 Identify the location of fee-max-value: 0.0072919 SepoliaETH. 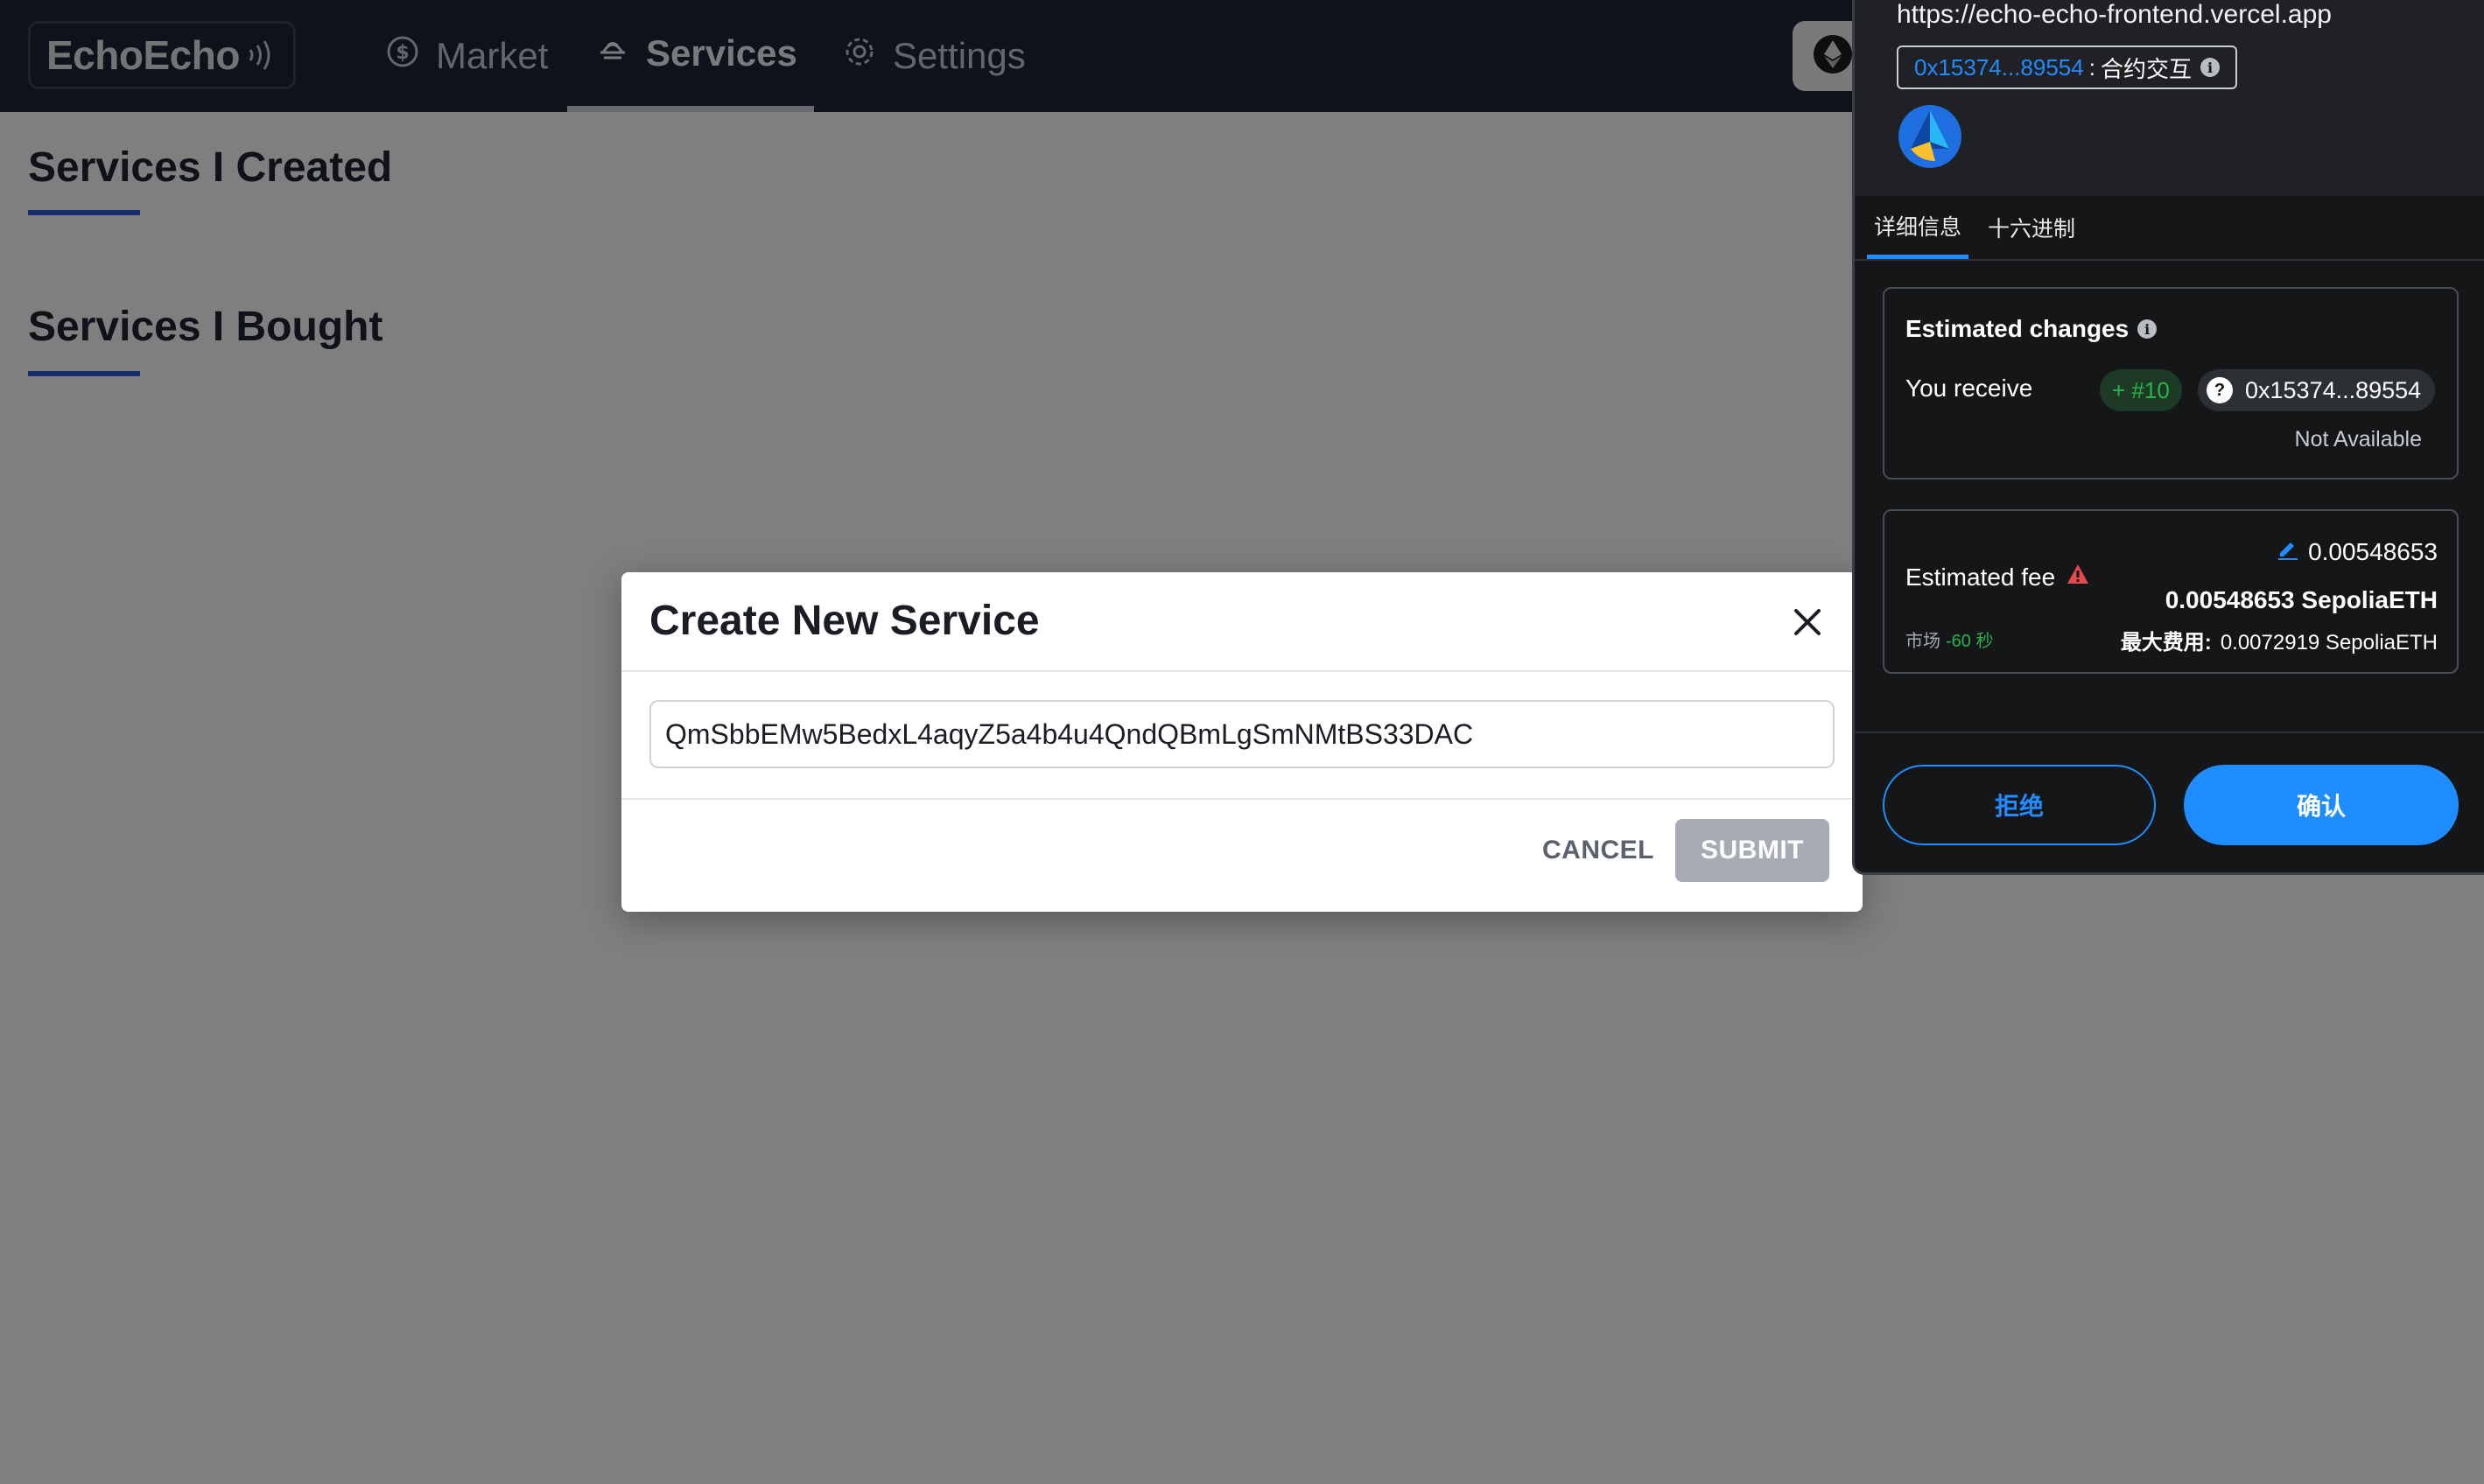
(2329, 642).